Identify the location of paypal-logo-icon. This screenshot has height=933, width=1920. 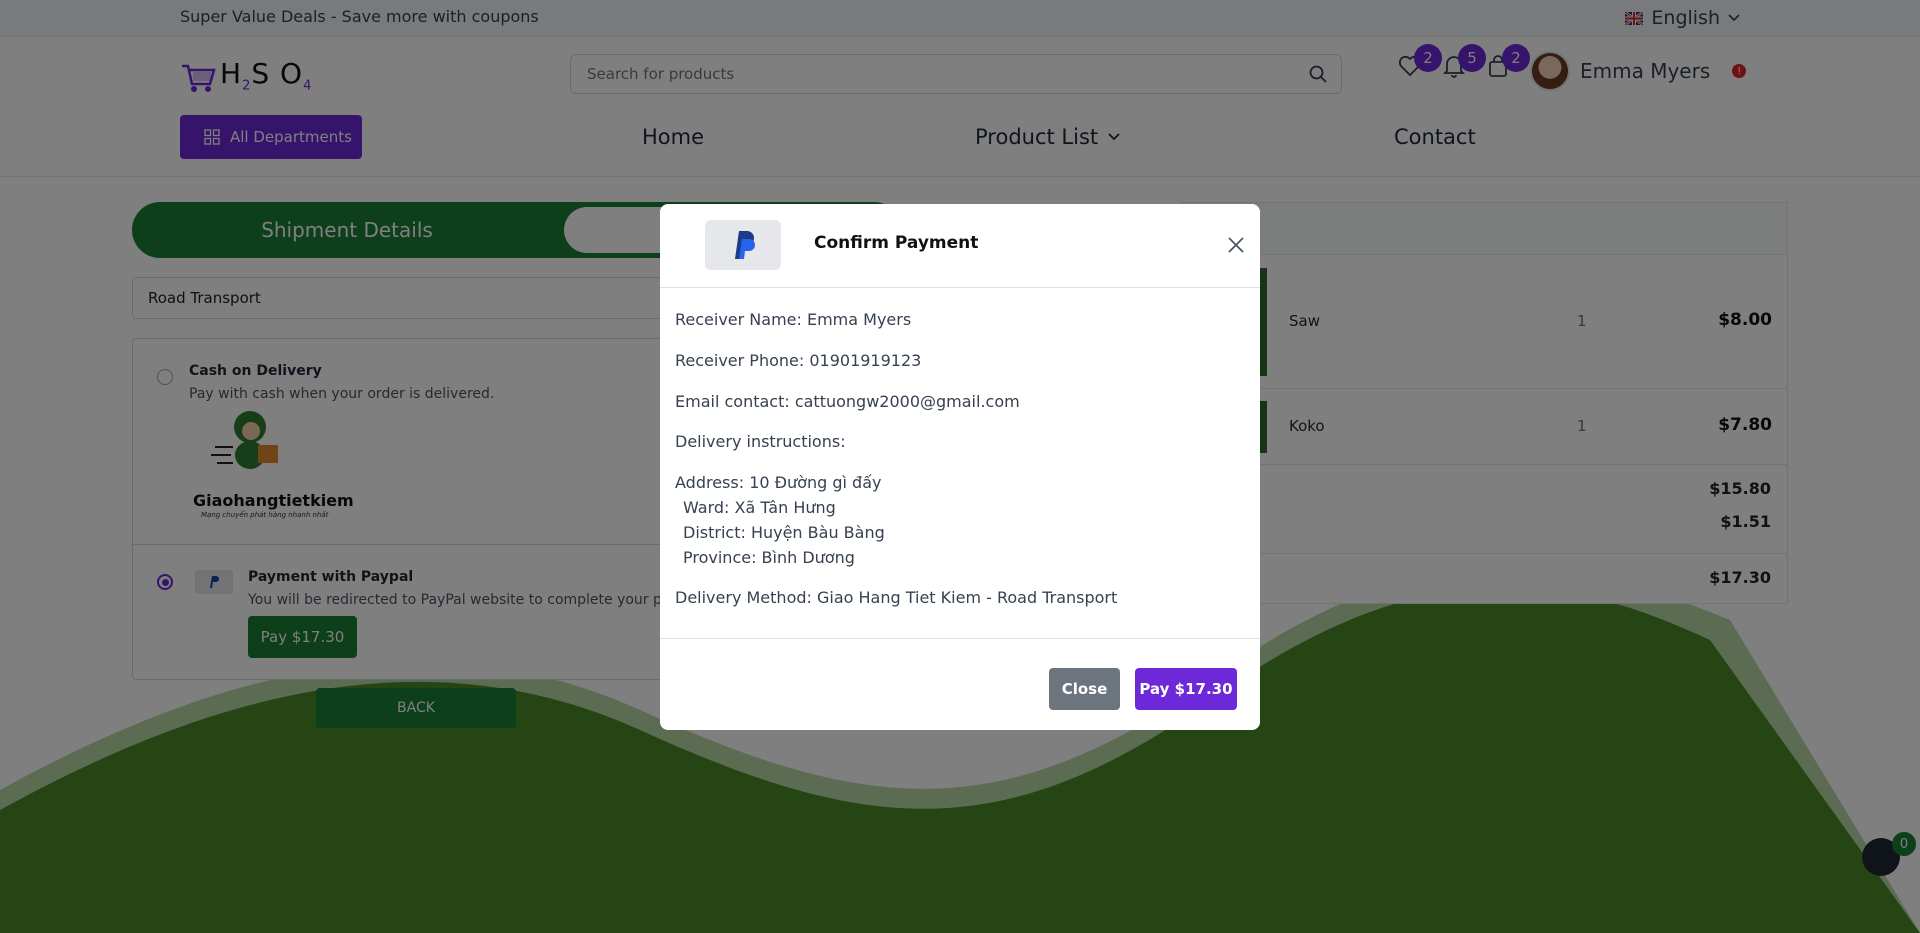
(743, 245).